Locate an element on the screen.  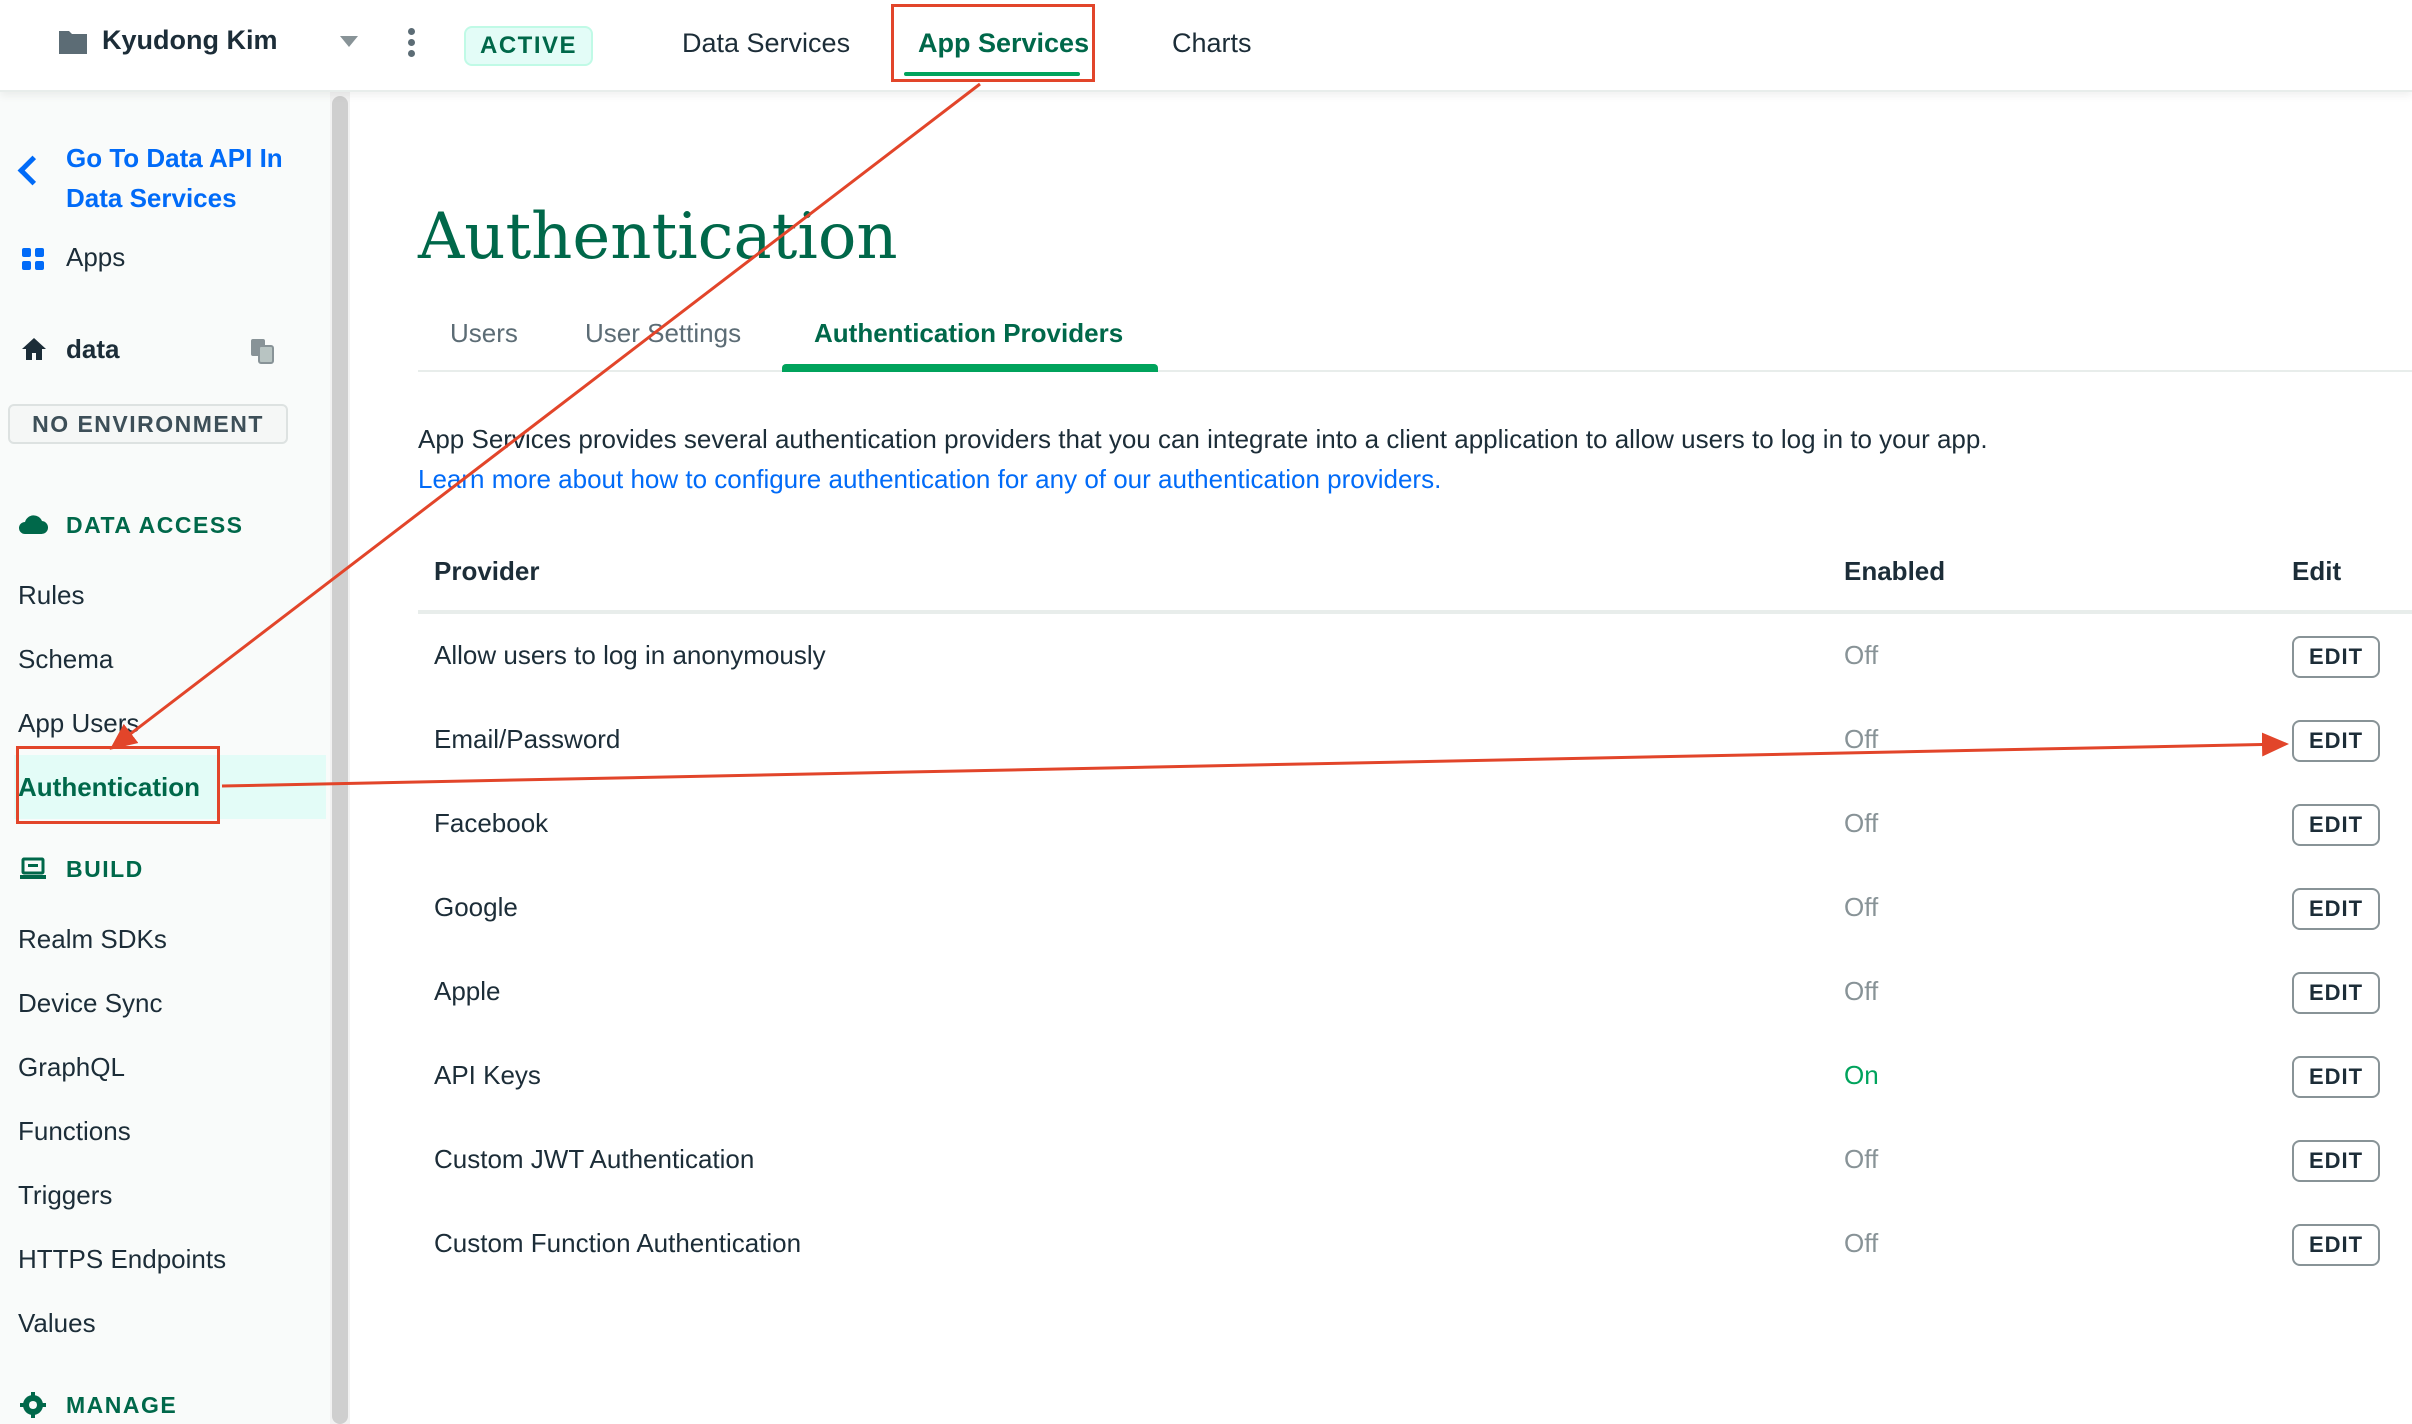
project-selector: Kyudong Kim is located at coordinates (168, 40).